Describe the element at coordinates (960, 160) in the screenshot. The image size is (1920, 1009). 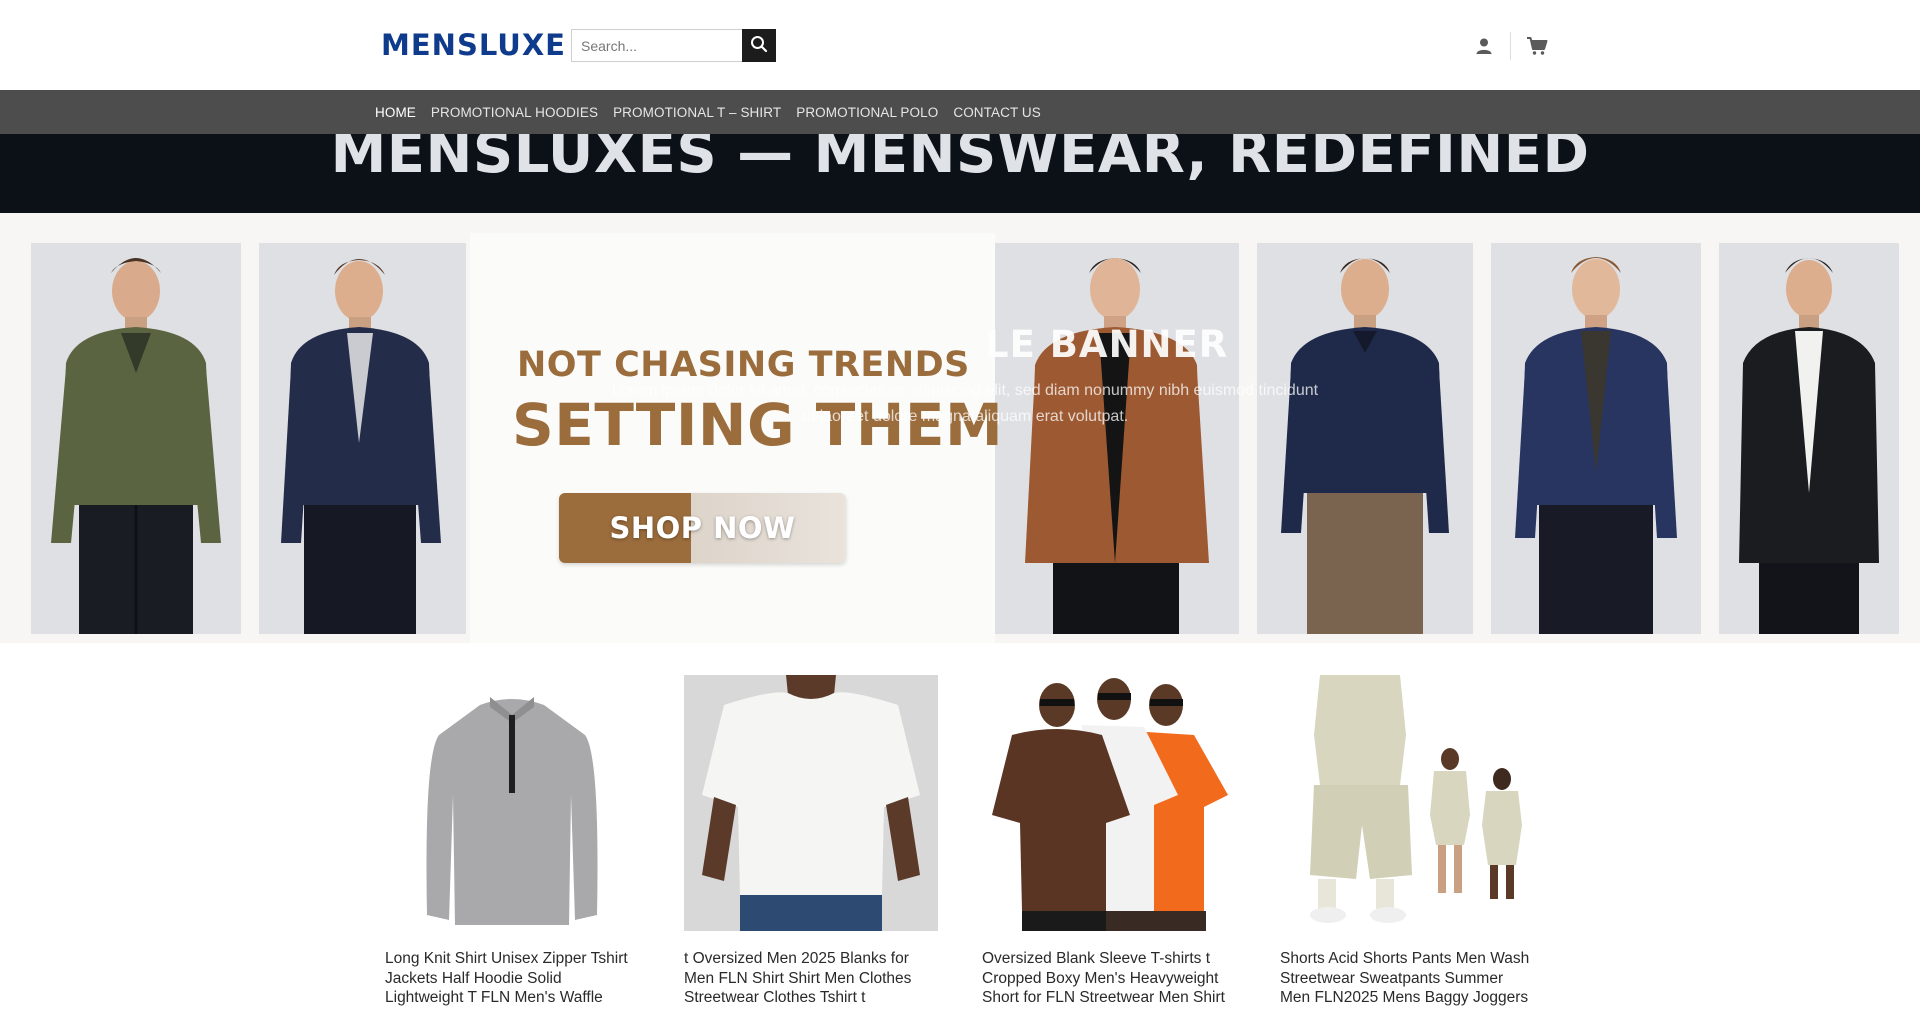
I see `hero-title: MENSLUXES — MENSWEAR, REDEFINED` at that location.